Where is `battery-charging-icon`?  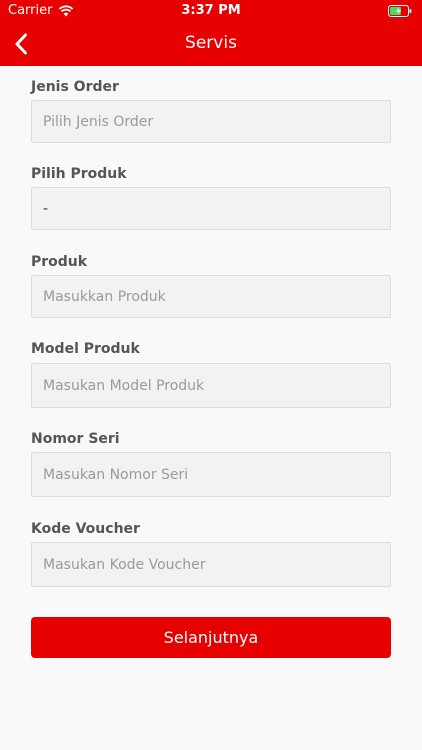 battery-charging-icon is located at coordinates (400, 11).